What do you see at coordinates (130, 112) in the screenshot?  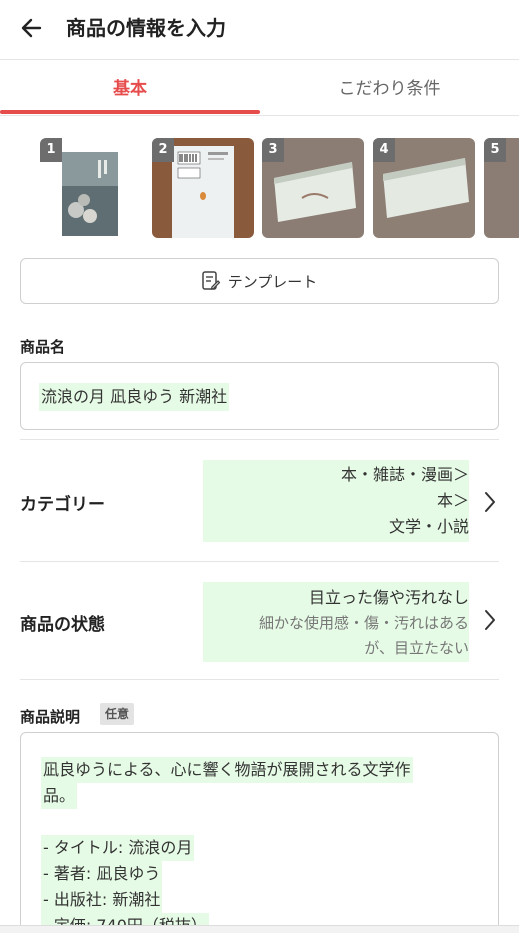 I see `active-tab-indicator` at bounding box center [130, 112].